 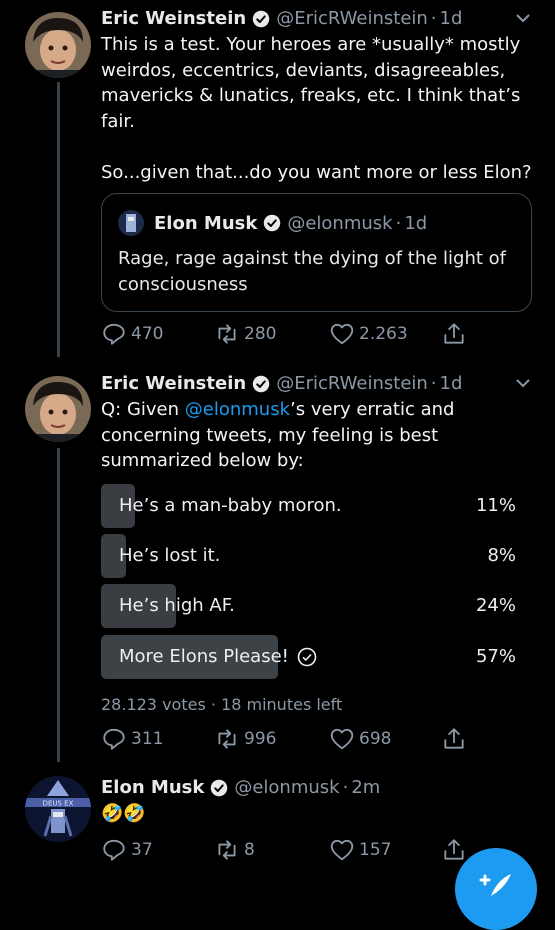 What do you see at coordinates (495, 505) in the screenshot?
I see `poll-option-percent: 11%` at bounding box center [495, 505].